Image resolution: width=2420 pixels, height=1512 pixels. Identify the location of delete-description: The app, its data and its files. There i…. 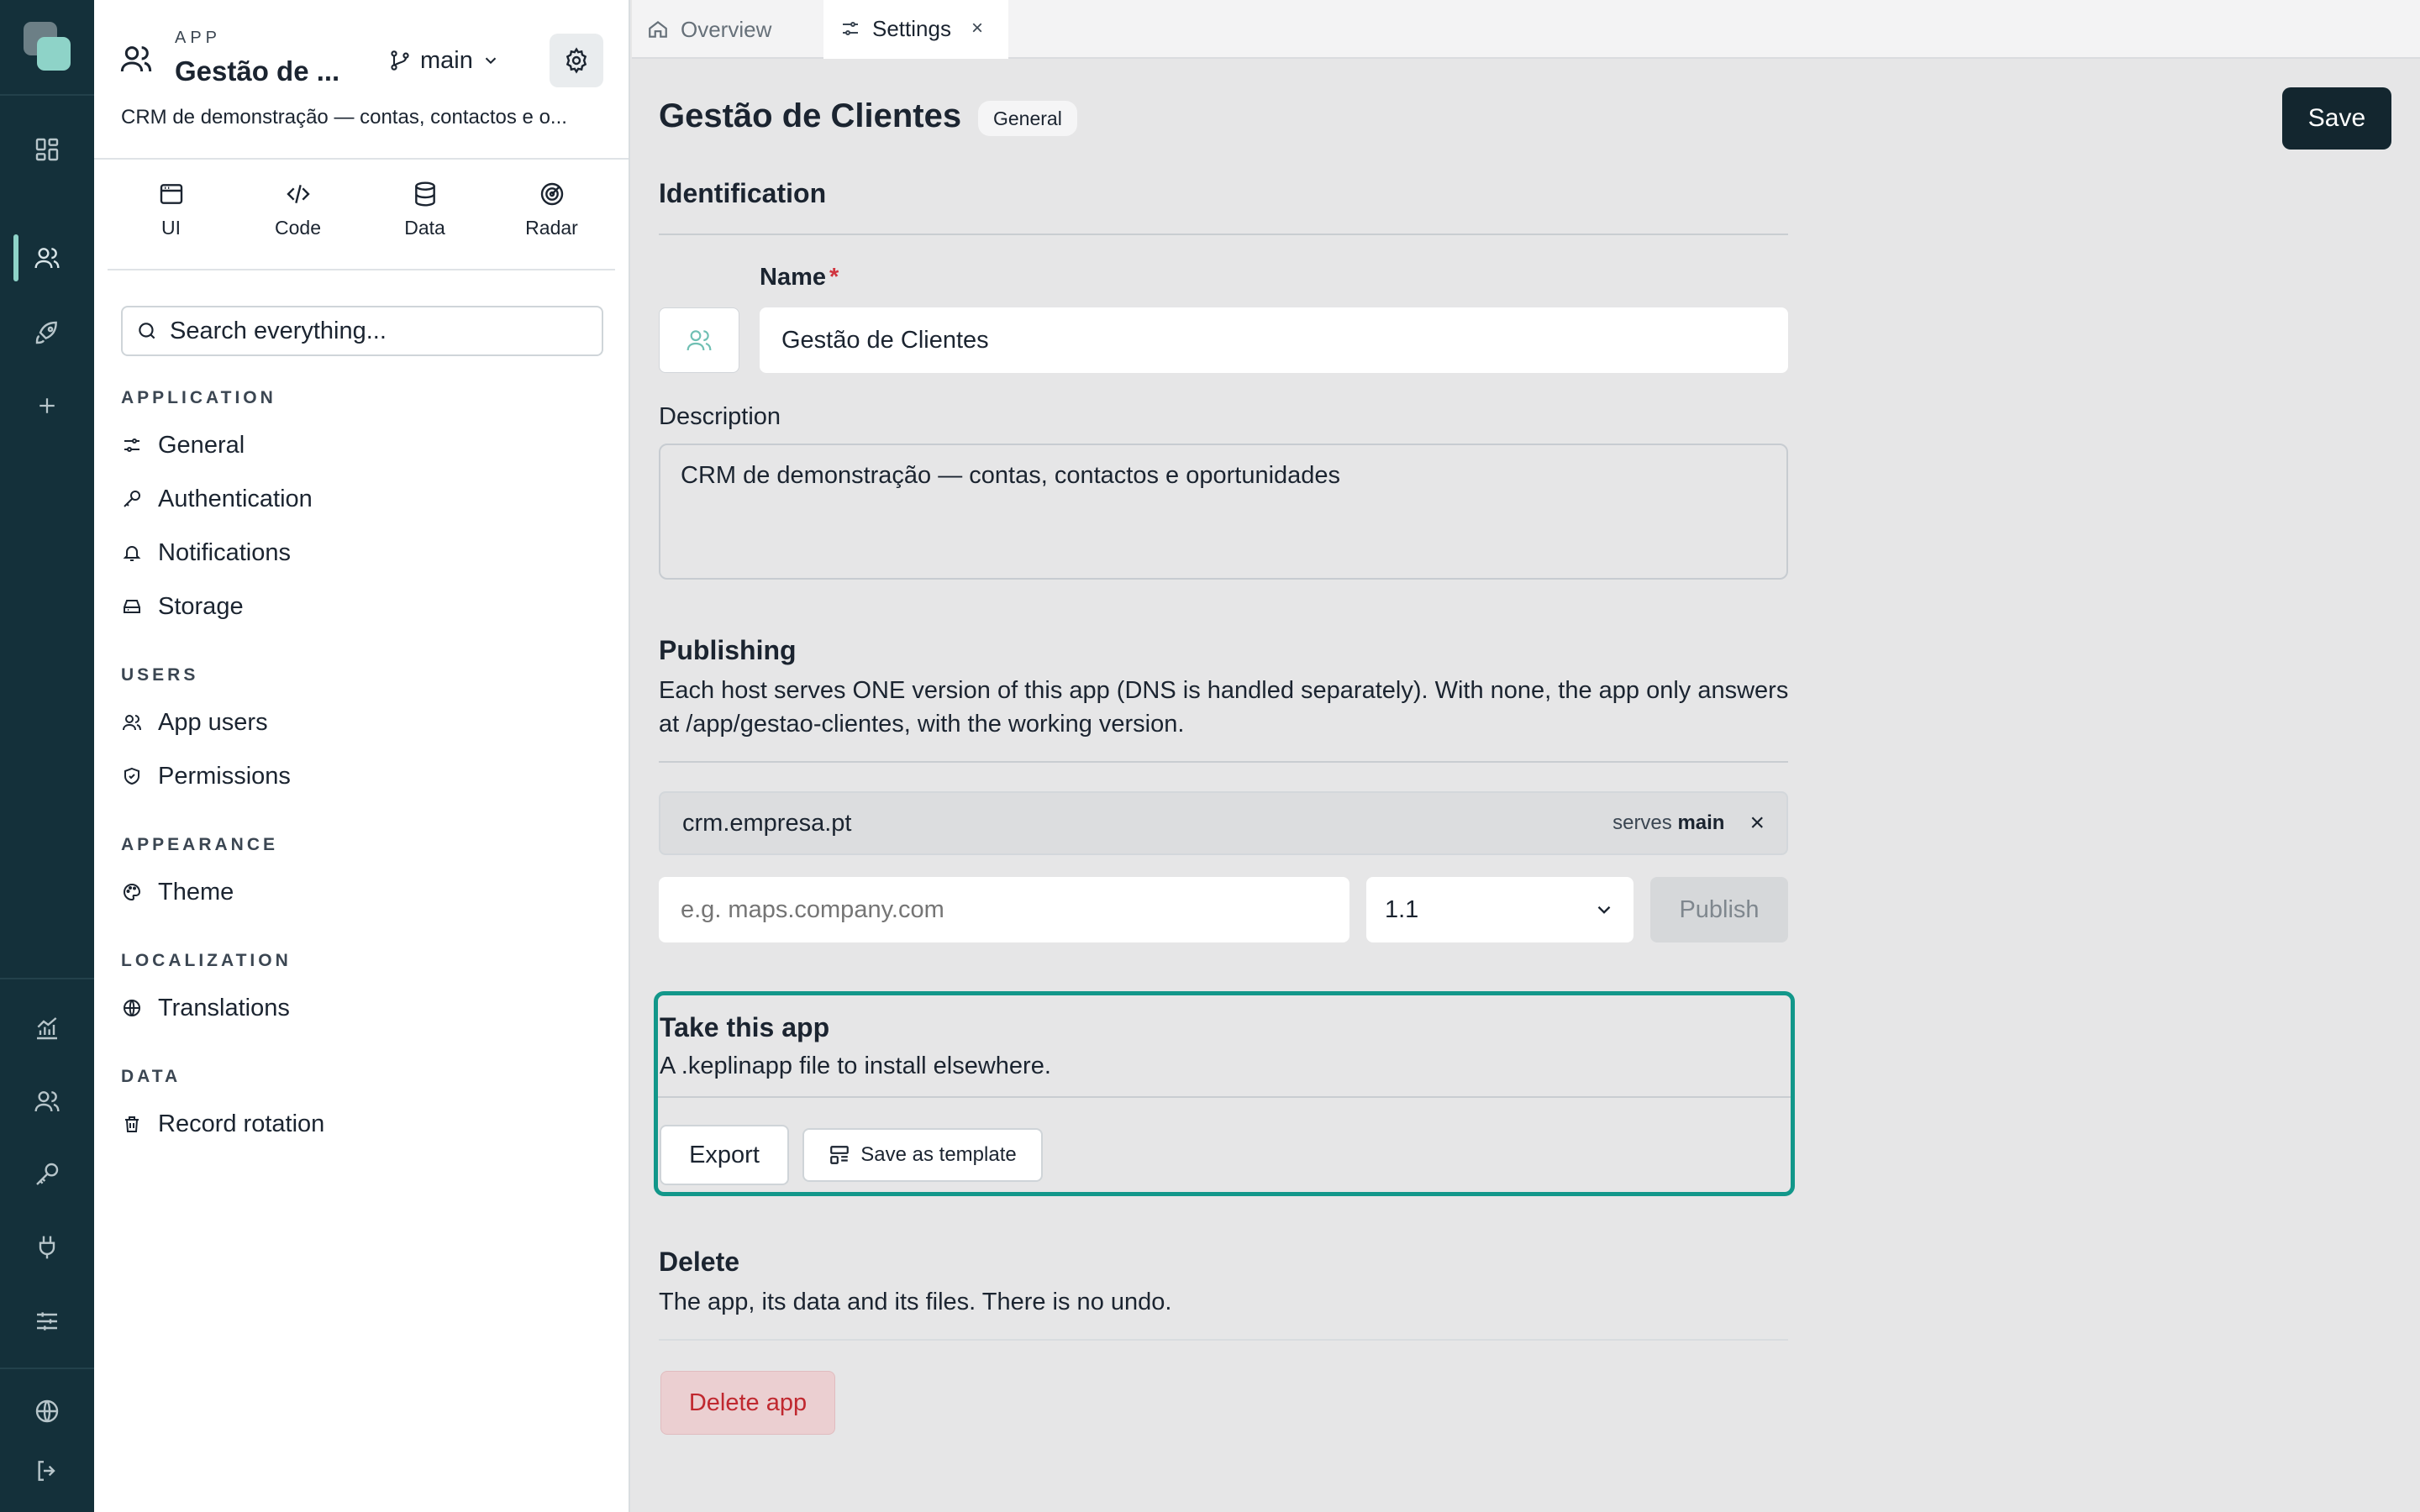
(915, 1302).